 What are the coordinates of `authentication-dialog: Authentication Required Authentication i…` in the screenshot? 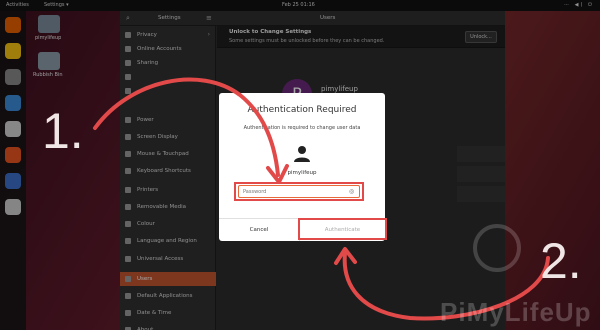 It's located at (303, 167).